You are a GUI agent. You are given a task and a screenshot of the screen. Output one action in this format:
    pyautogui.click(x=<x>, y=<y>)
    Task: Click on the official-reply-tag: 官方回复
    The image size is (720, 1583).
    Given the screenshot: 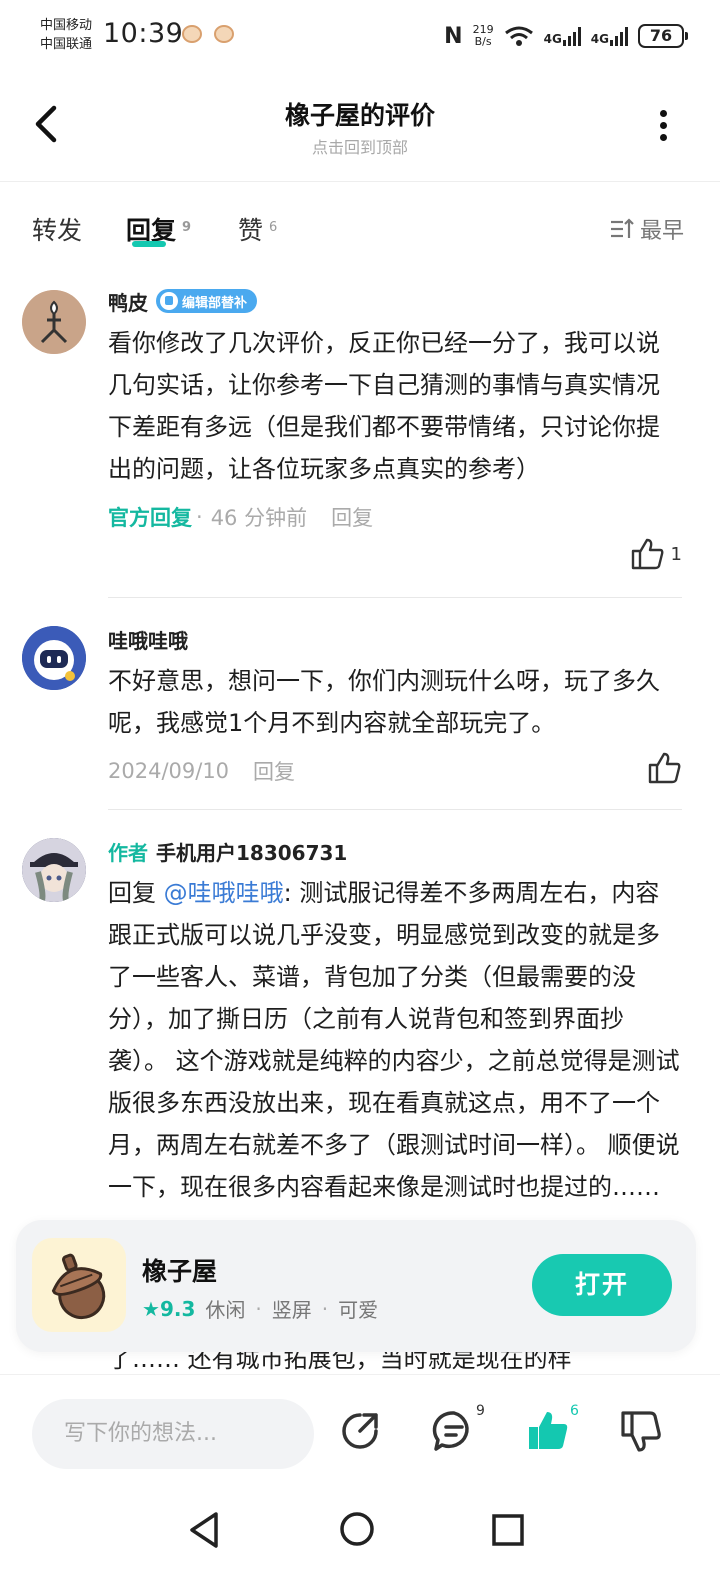 What is the action you would take?
    pyautogui.click(x=150, y=518)
    